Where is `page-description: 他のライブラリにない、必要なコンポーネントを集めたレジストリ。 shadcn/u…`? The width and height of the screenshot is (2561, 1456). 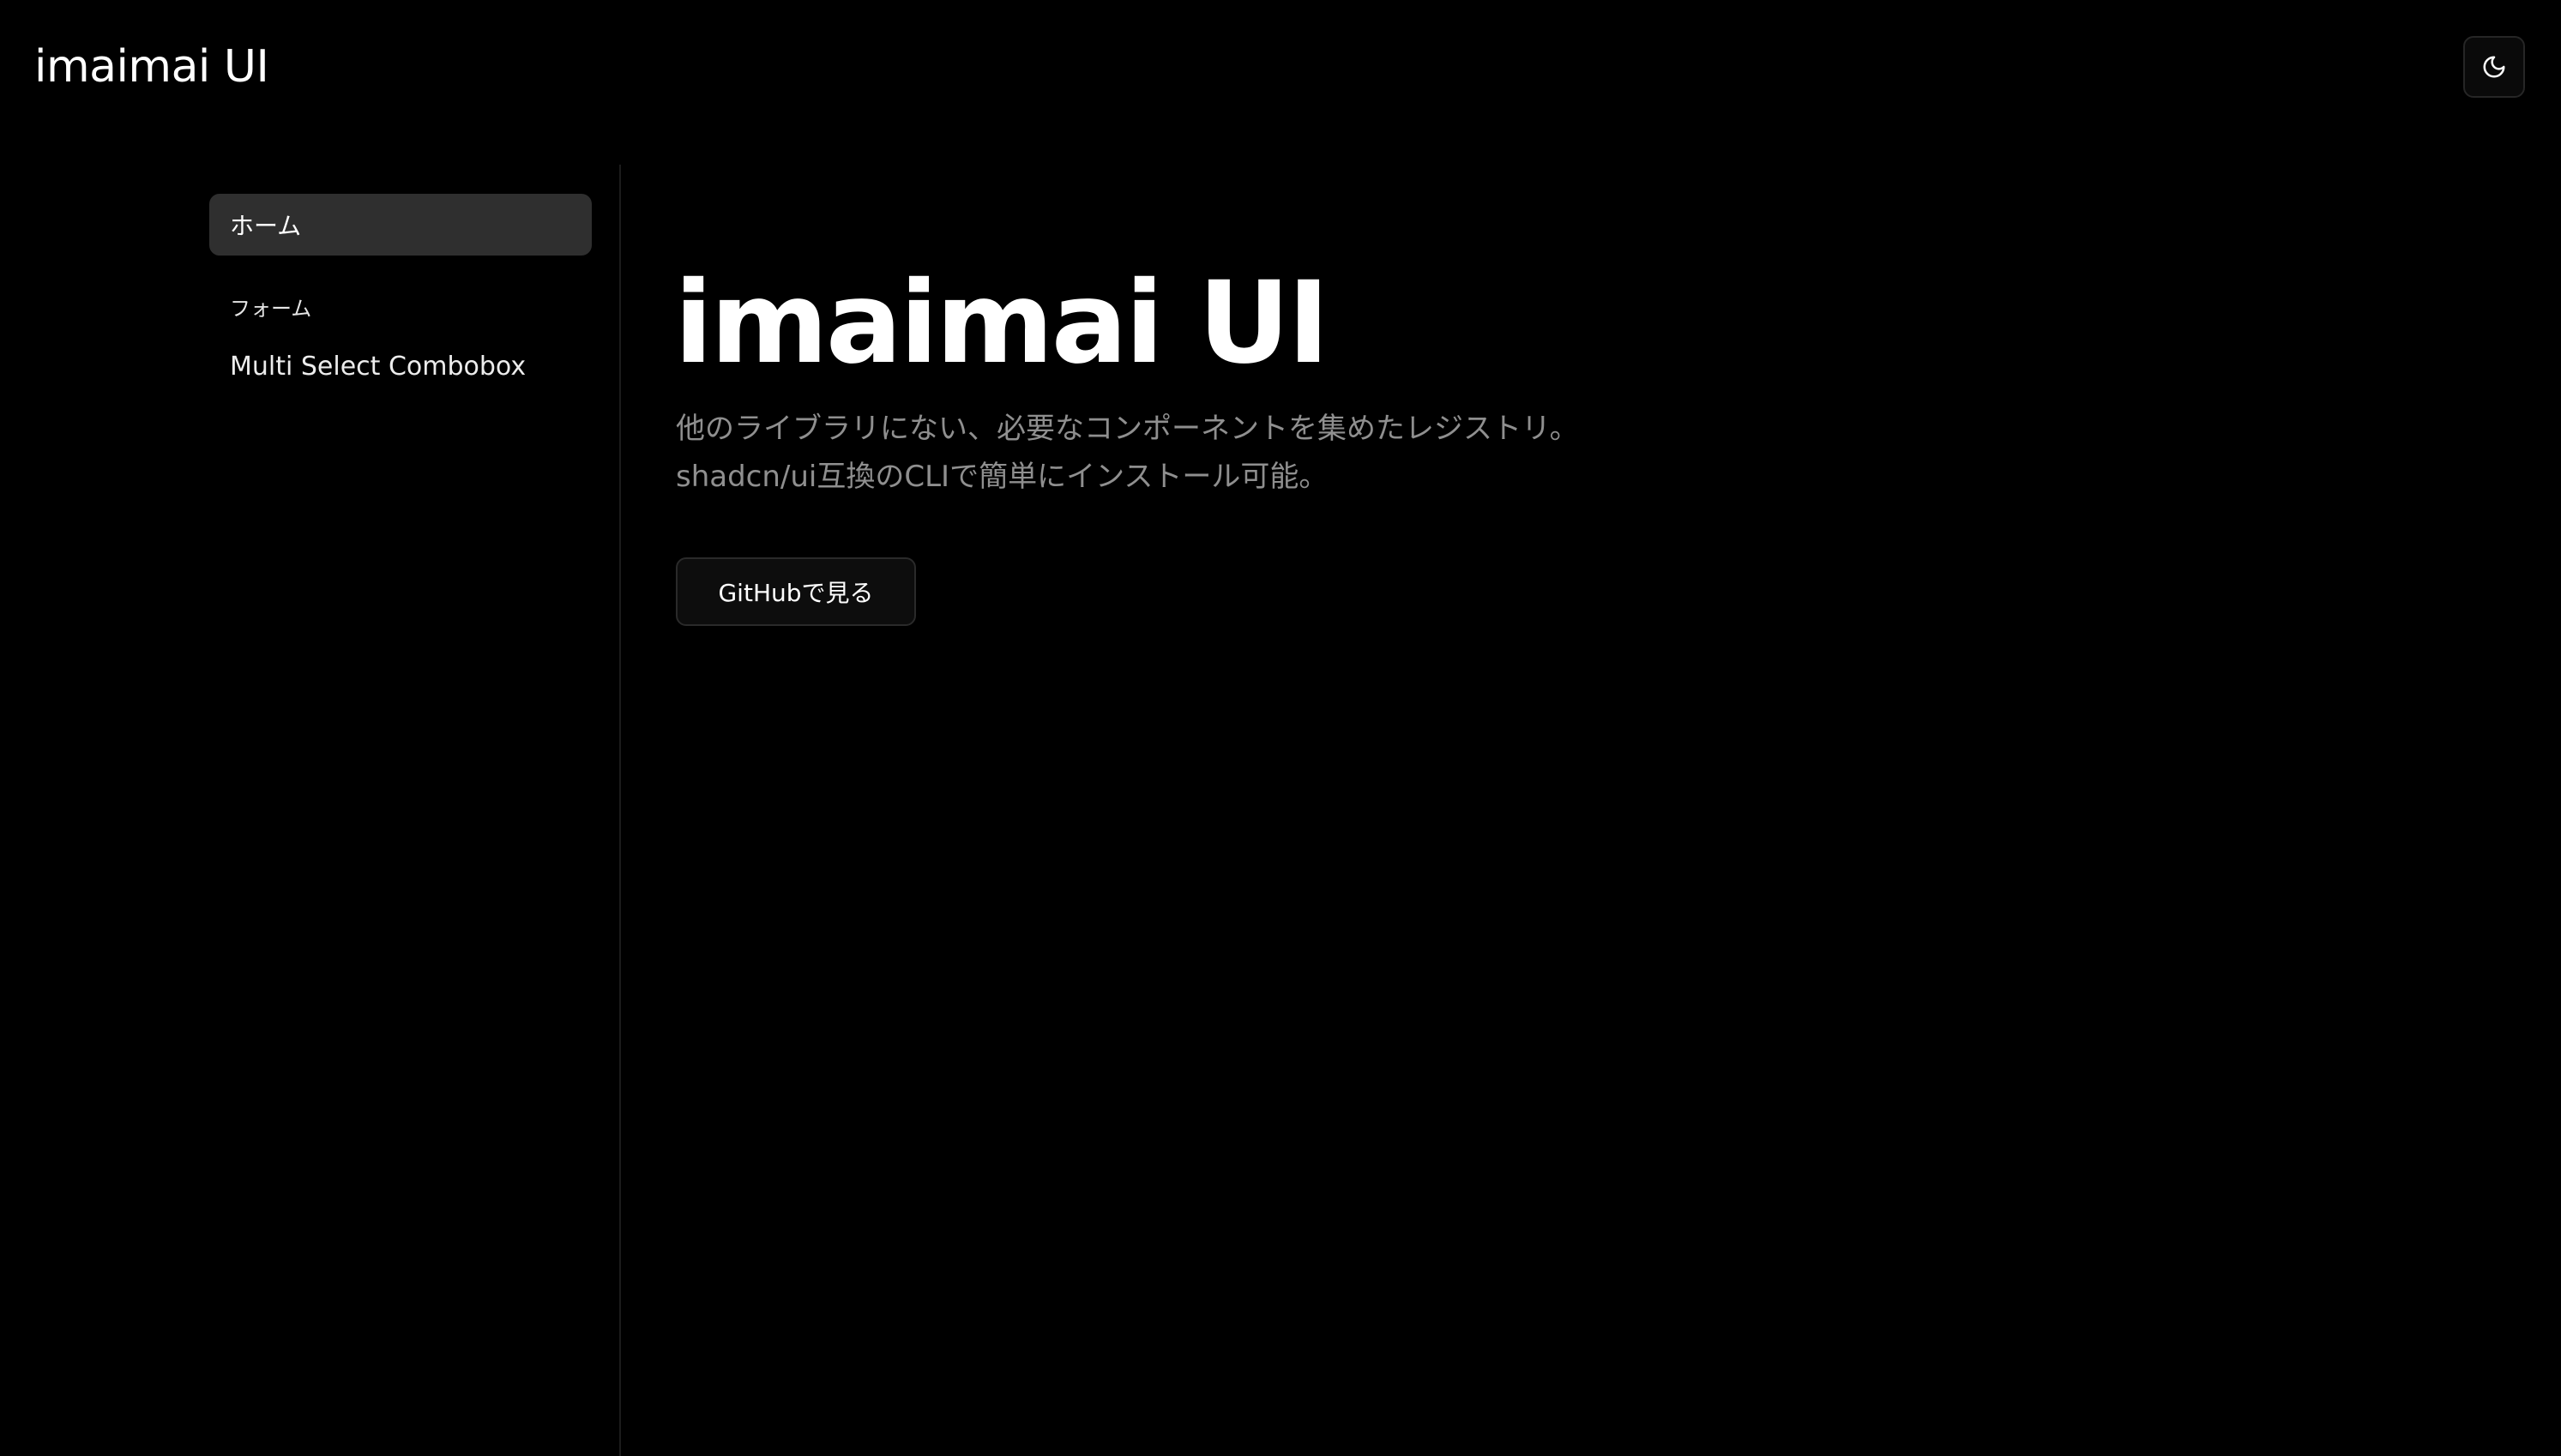
page-description: 他のライブラリにない、必要なコンポーネントを集めたレジストリ。 shadcn/u… is located at coordinates (1128, 453).